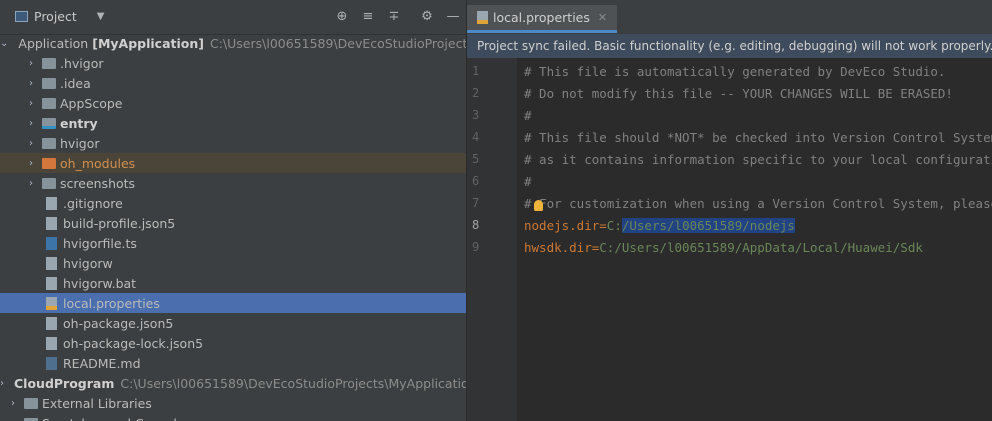 This screenshot has height=421, width=992. What do you see at coordinates (233, 263) in the screenshot?
I see `tree-item: hvigorw` at bounding box center [233, 263].